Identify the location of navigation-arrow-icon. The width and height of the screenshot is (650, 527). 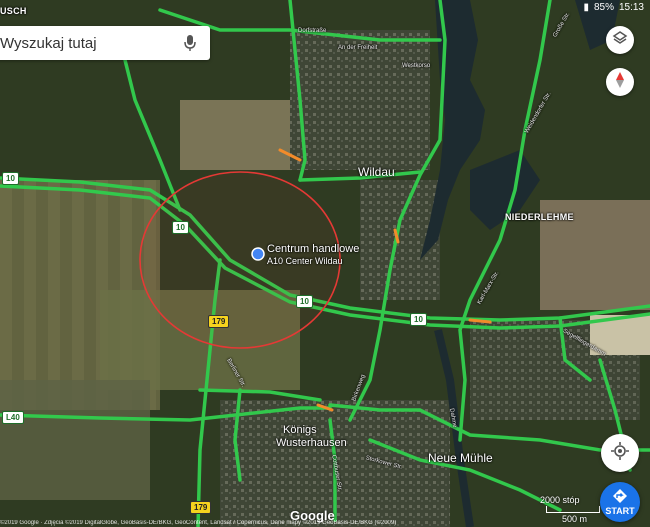
(620, 497).